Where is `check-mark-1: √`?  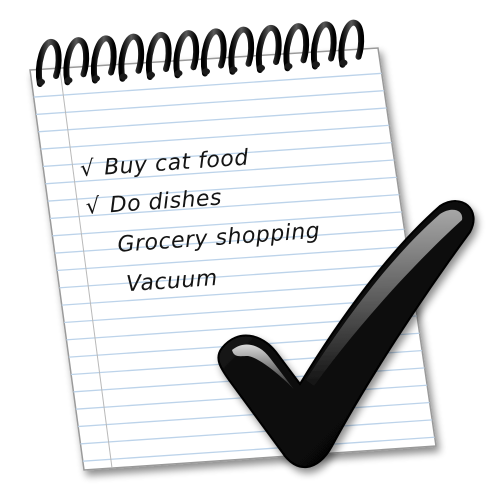
check-mark-1: √ is located at coordinates (87, 169).